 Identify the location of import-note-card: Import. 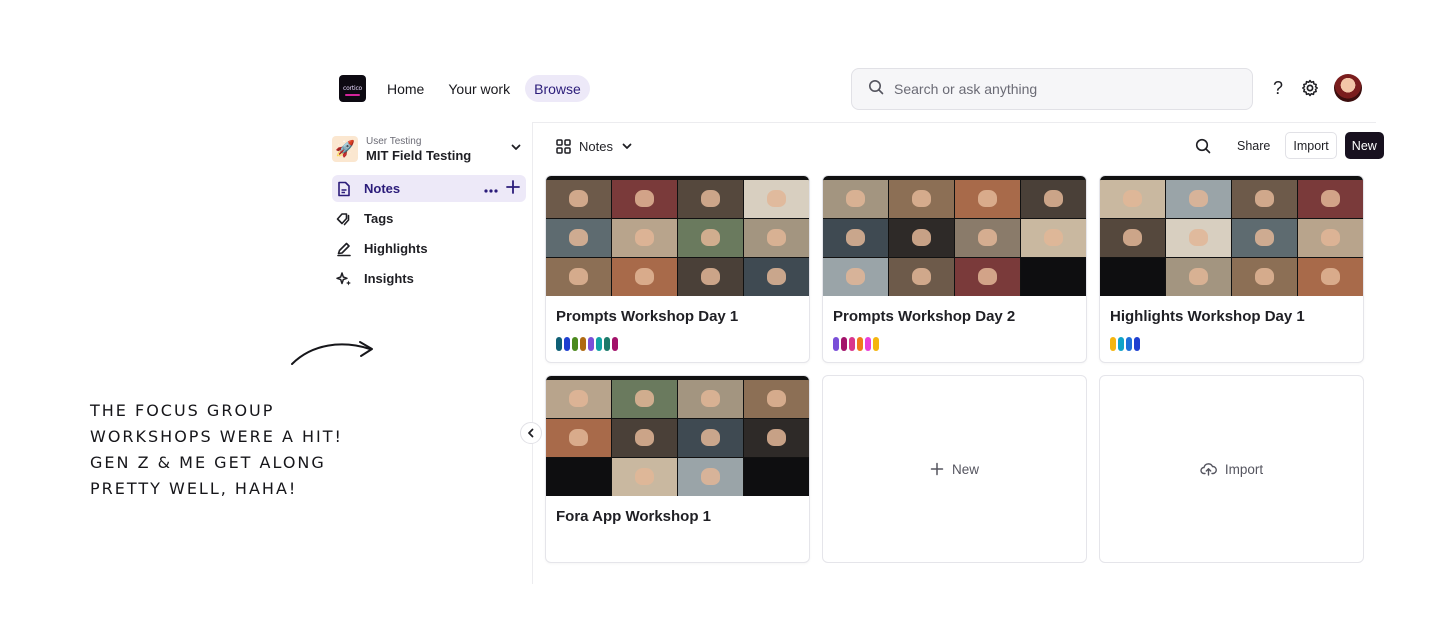
(1231, 469).